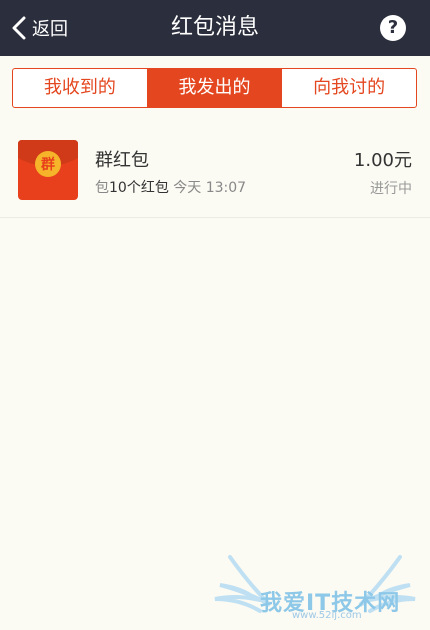 Image resolution: width=430 pixels, height=630 pixels. I want to click on item-amount: 1.00元, so click(382, 160).